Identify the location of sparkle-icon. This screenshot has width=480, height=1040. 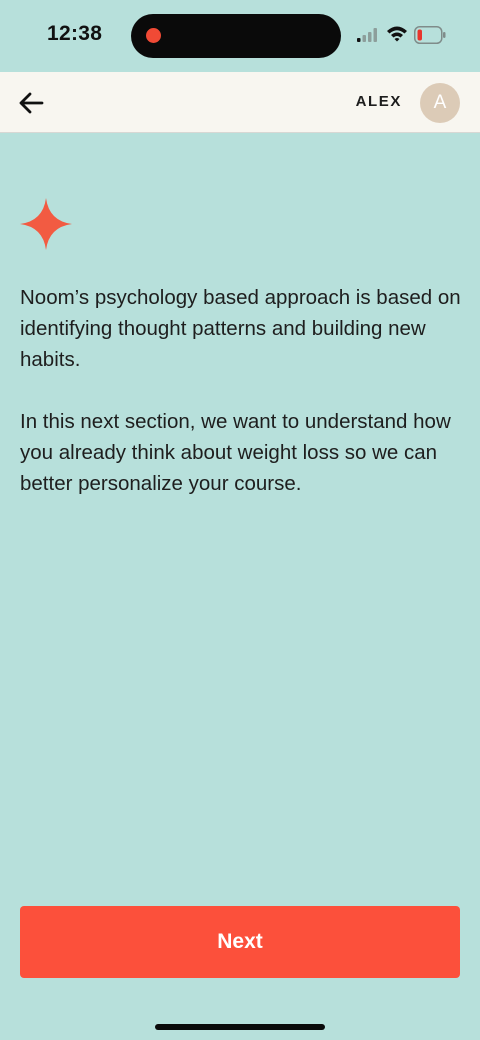
(46, 226).